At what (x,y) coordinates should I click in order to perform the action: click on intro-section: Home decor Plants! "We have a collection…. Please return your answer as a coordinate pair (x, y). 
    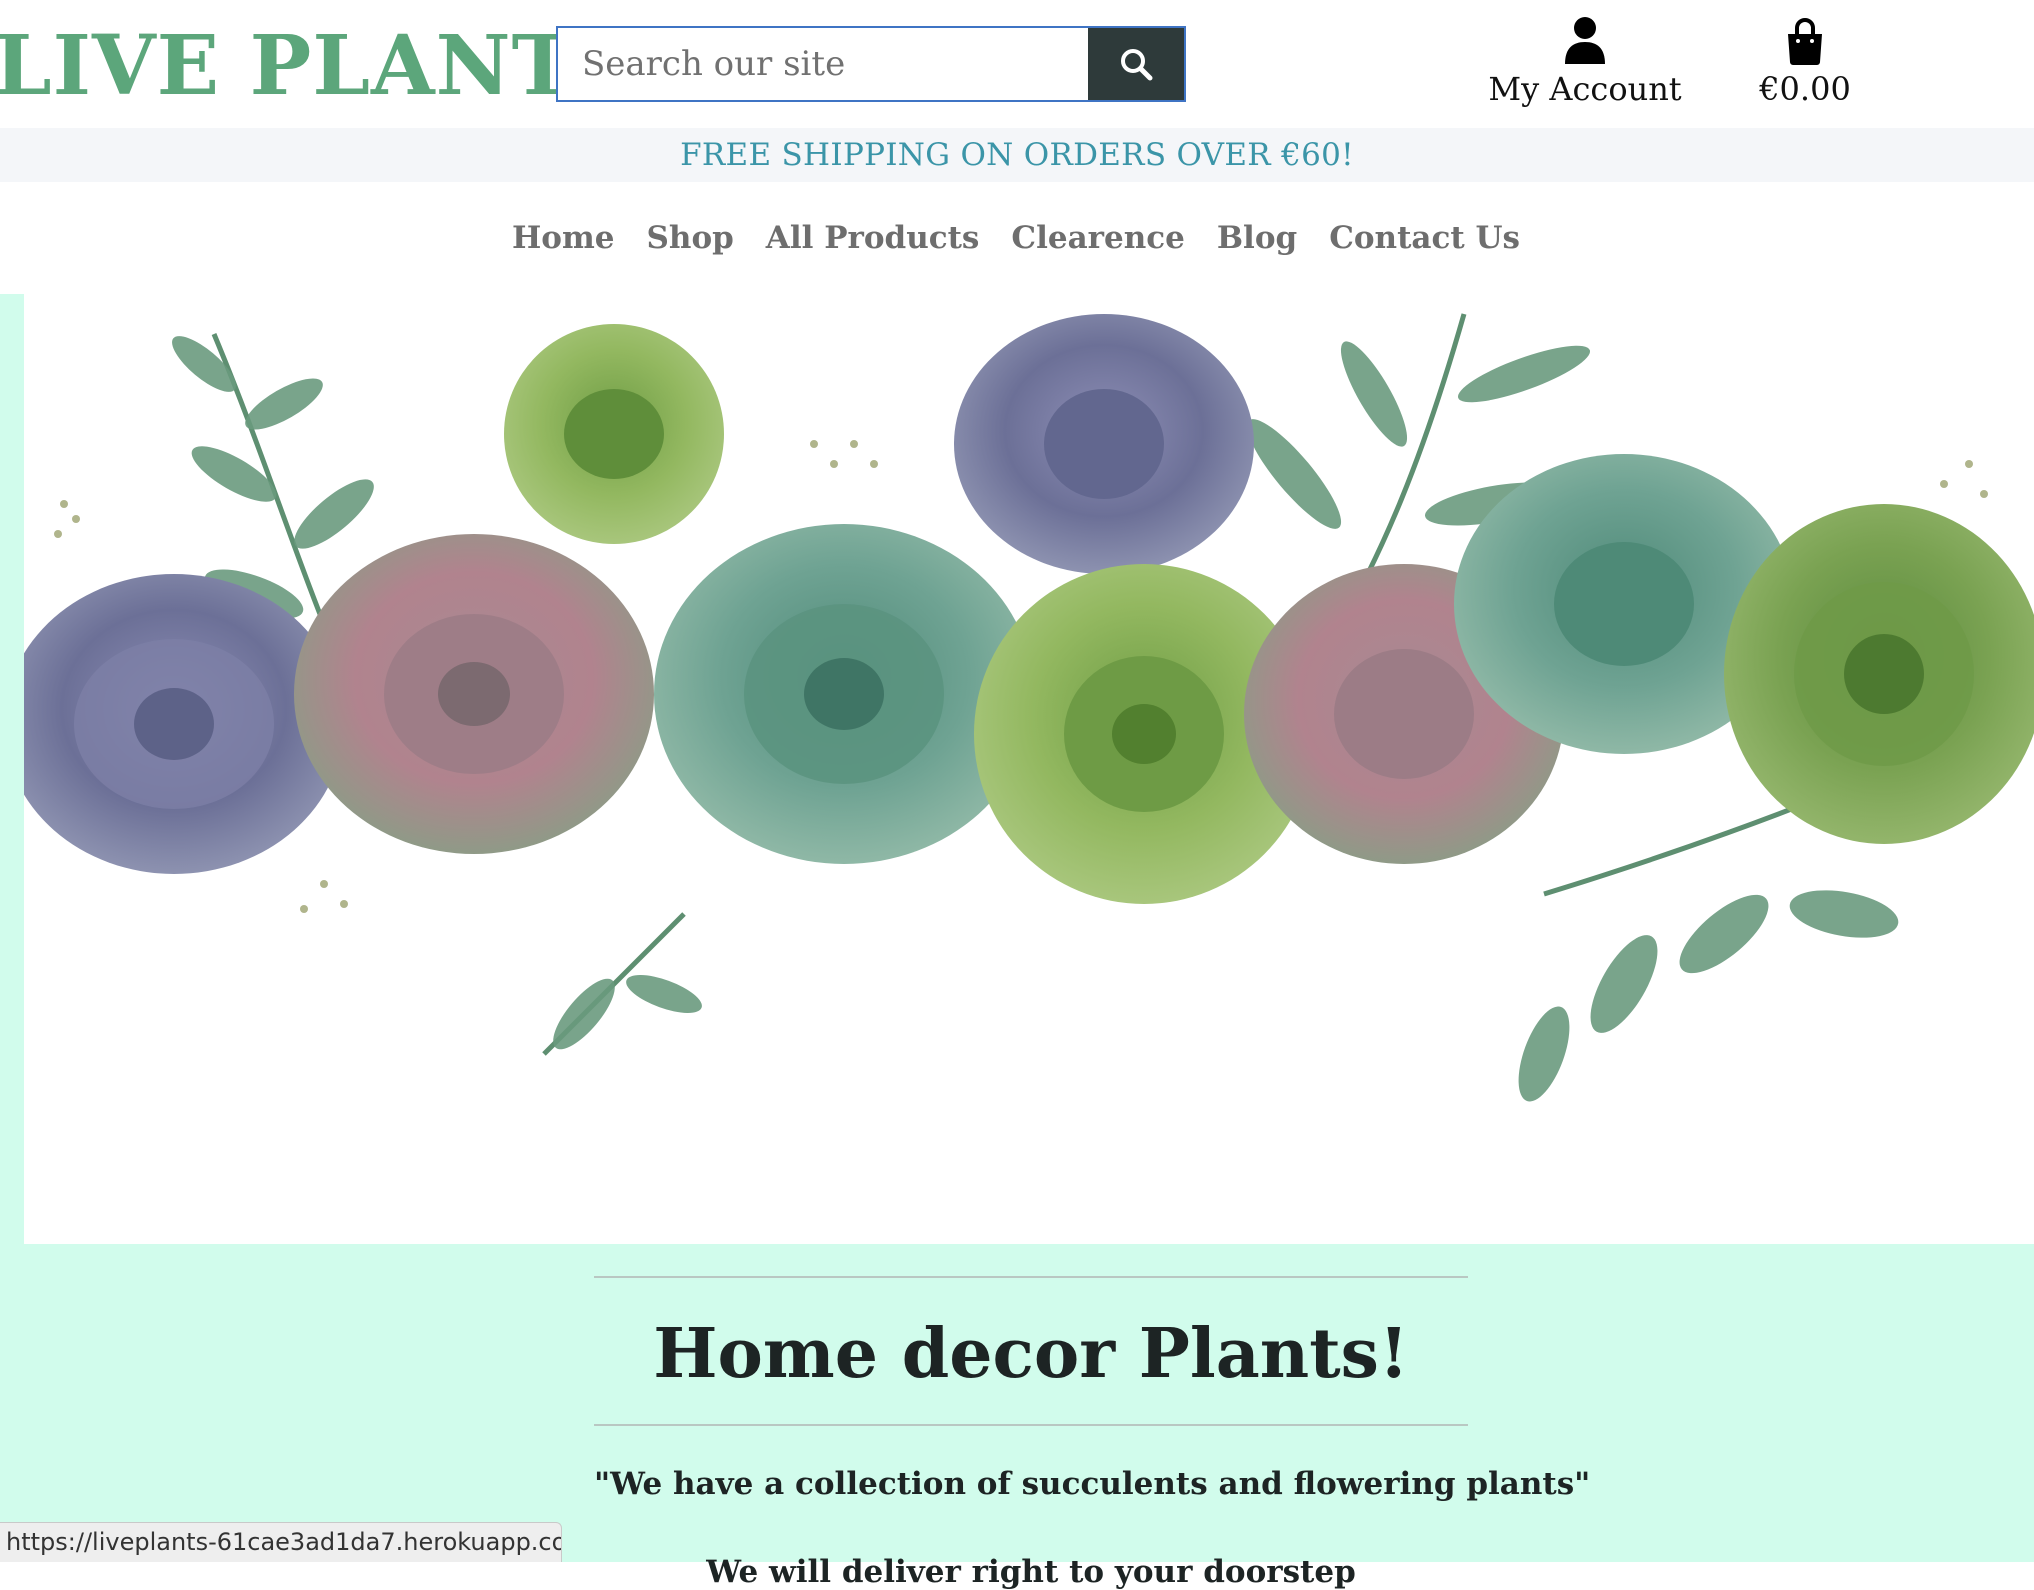
    Looking at the image, I should click on (1092, 1433).